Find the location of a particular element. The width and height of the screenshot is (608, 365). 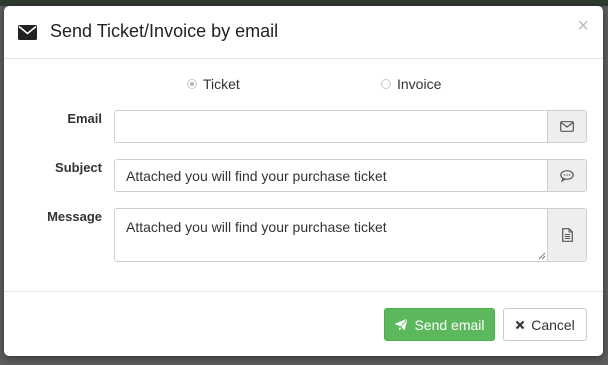

send-email-button: Send email is located at coordinates (439, 324).